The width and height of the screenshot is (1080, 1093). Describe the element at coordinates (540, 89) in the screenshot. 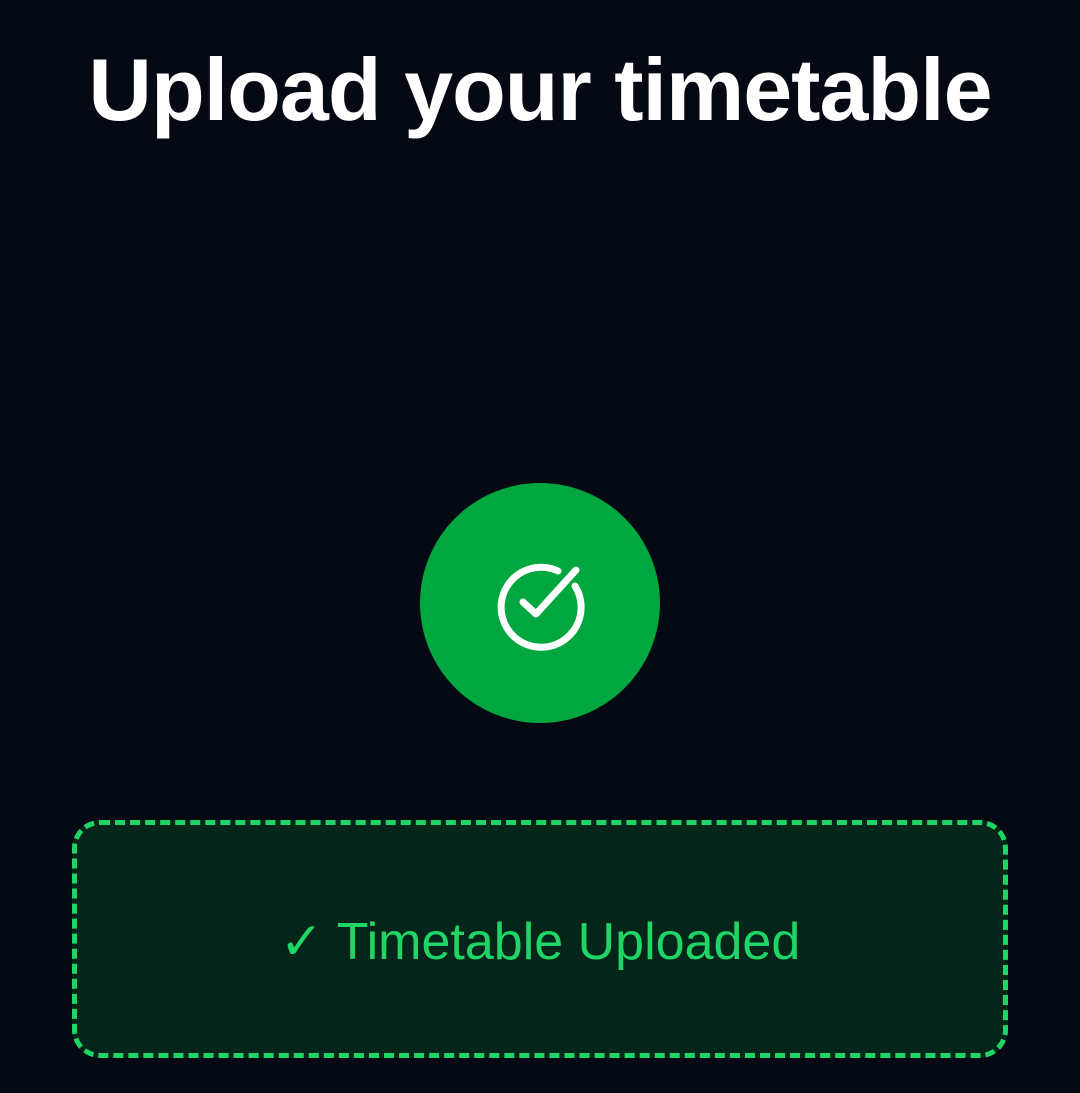

I see `page-title: Upload your timetable` at that location.